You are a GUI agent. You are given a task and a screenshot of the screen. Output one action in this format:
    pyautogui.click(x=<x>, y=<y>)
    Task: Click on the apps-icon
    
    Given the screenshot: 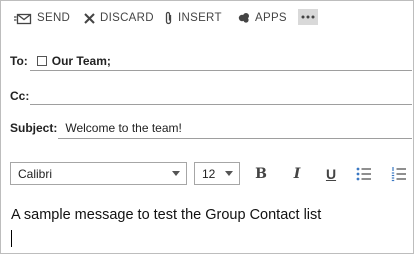 What is the action you would take?
    pyautogui.click(x=243, y=18)
    